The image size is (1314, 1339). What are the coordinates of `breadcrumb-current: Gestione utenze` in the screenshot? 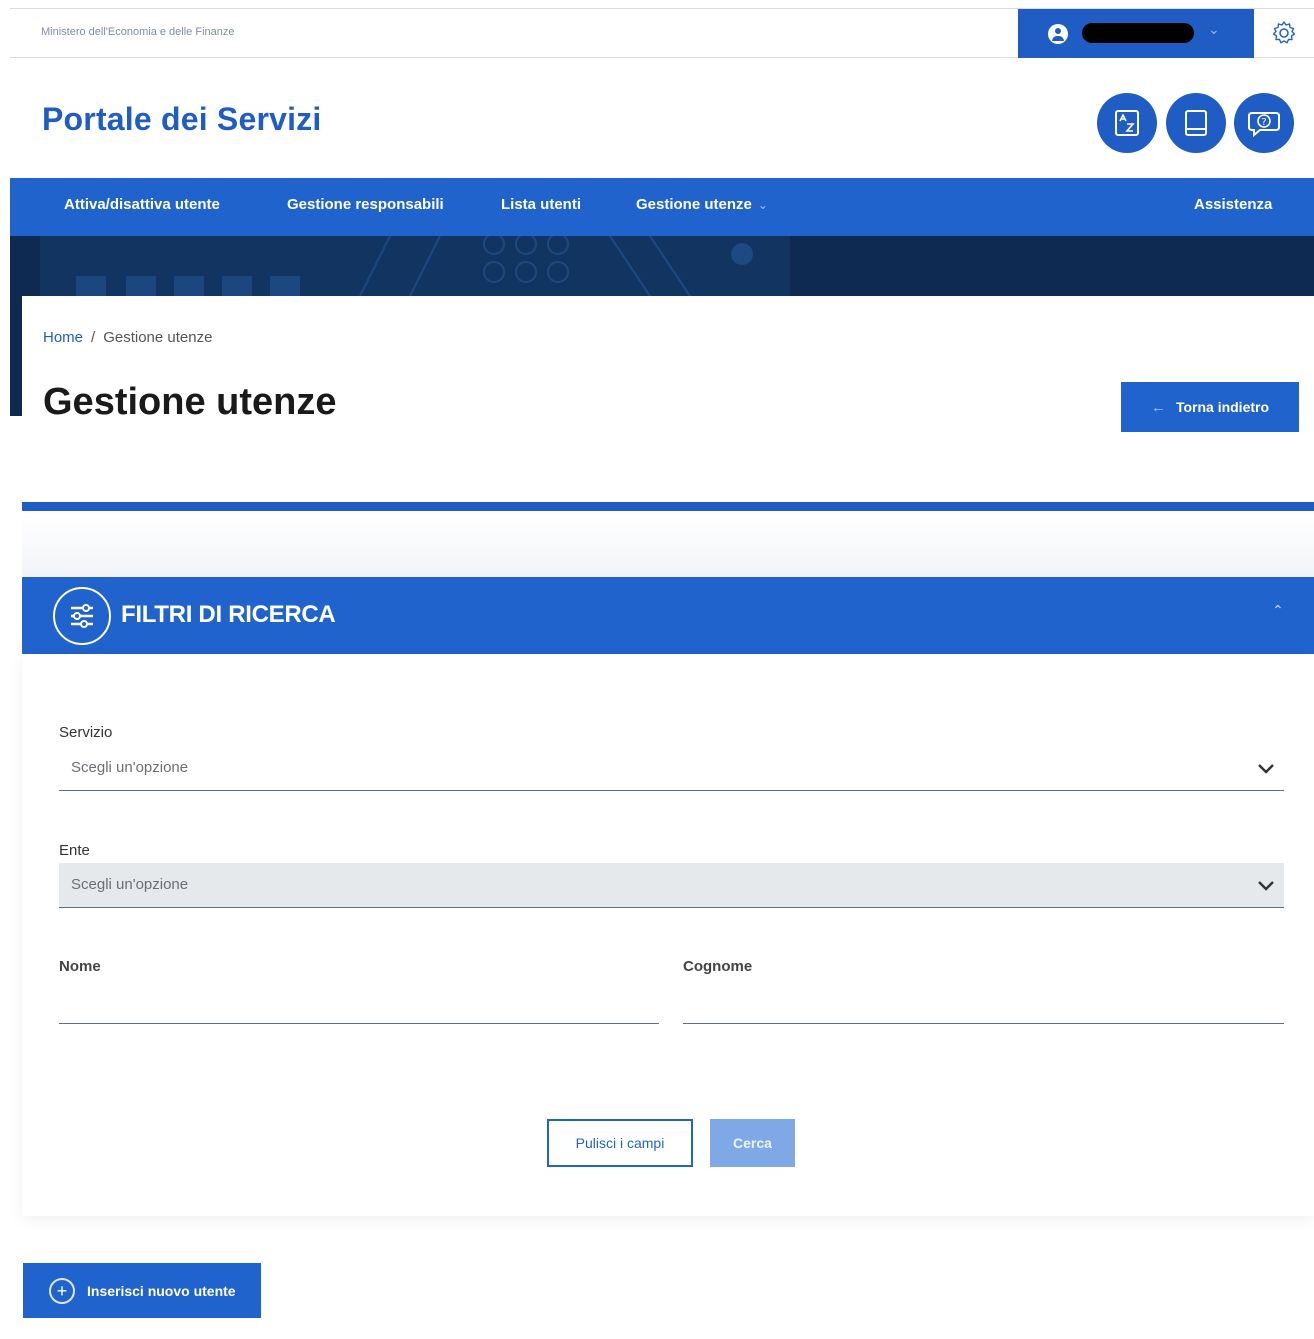 It's located at (158, 337).